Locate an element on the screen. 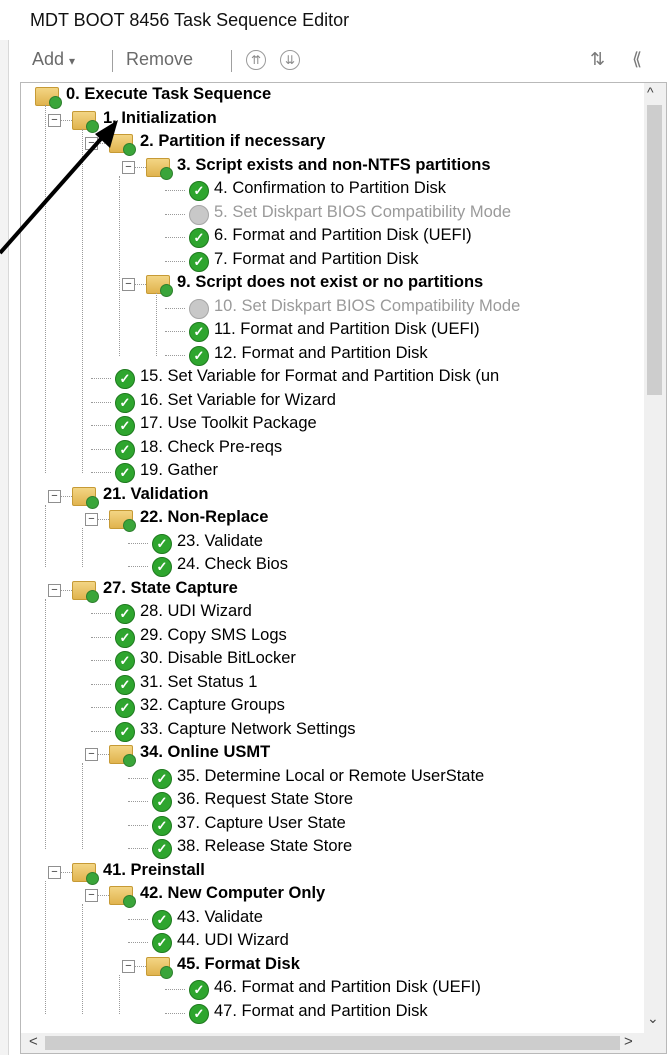 The width and height of the screenshot is (668, 1055). vertical-scrollbar: ^ ⌄ is located at coordinates (655, 558).